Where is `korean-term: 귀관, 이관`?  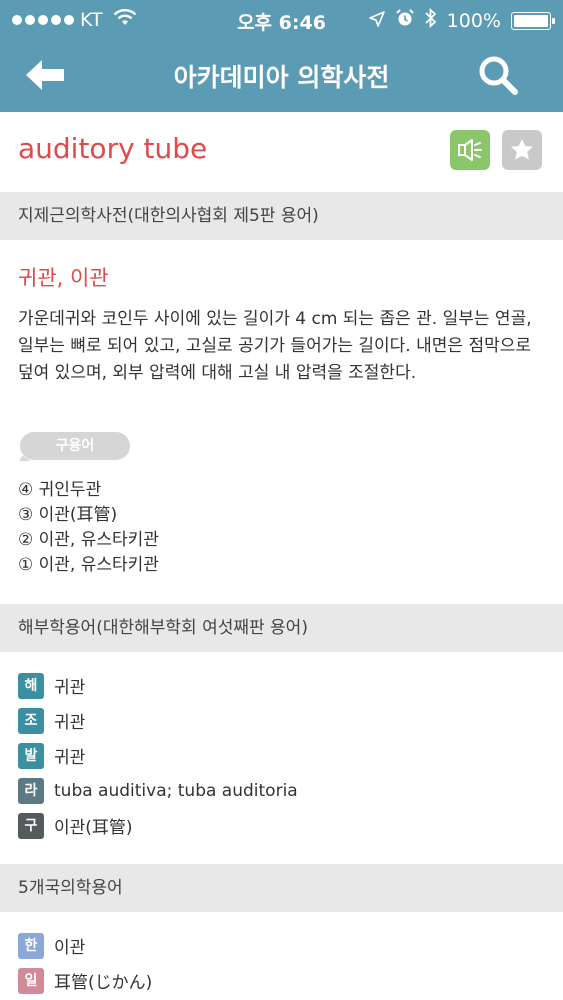
korean-term: 귀관, 이관 is located at coordinates (63, 278).